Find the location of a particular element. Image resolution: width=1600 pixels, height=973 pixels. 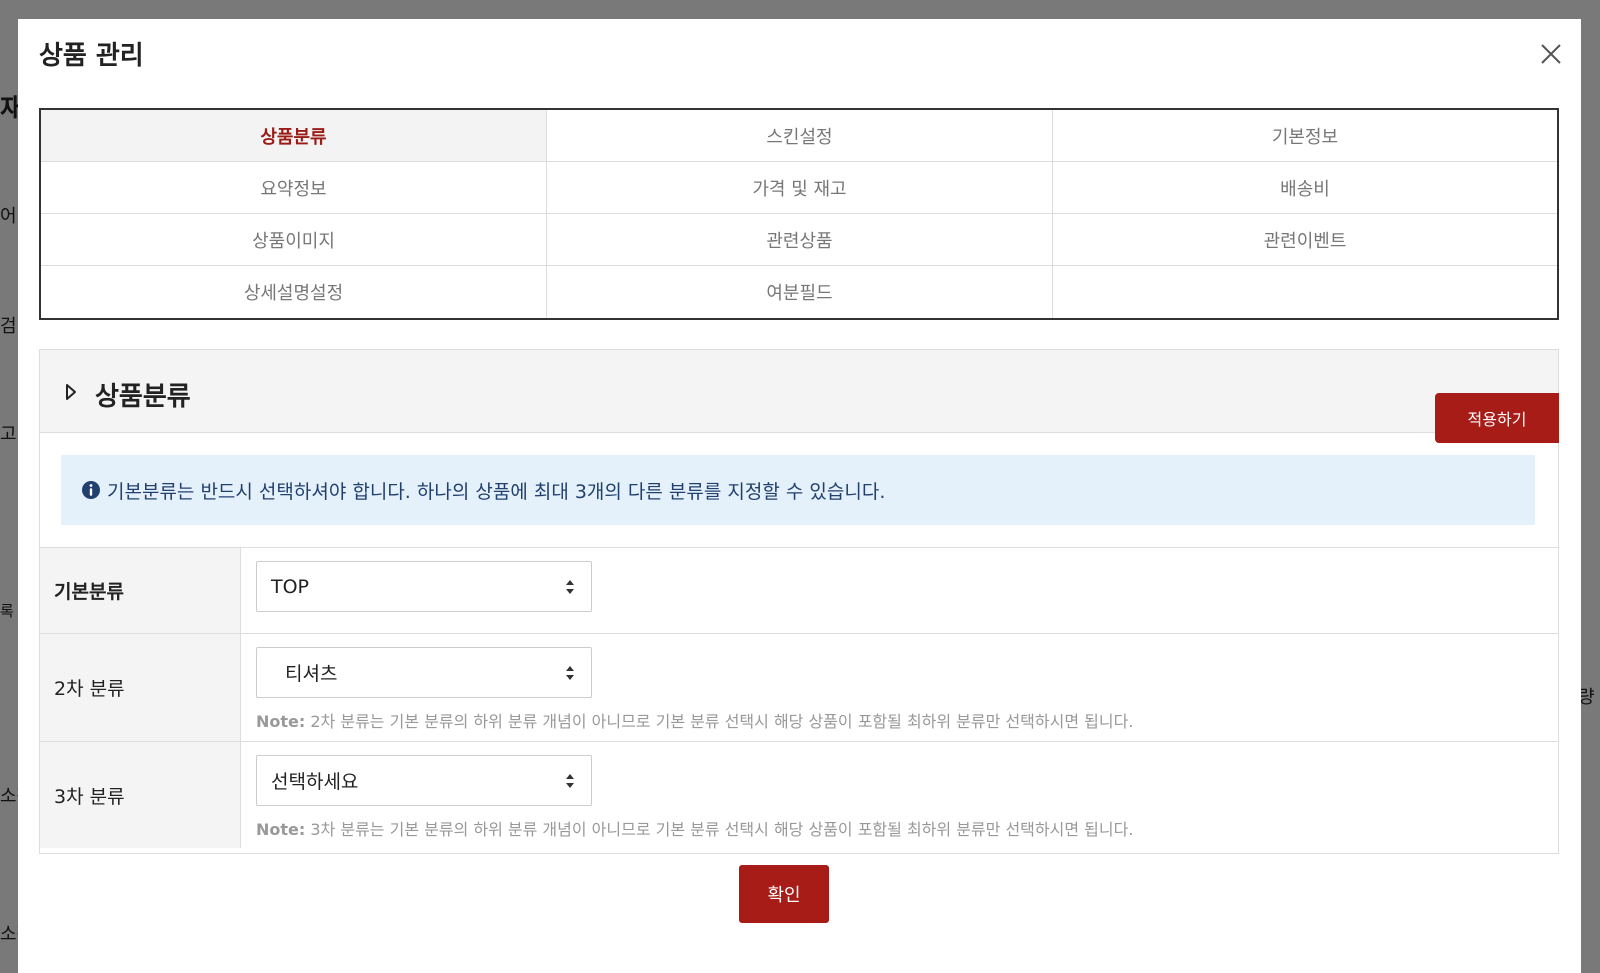

apply-button: 적용하기 is located at coordinates (1497, 418).